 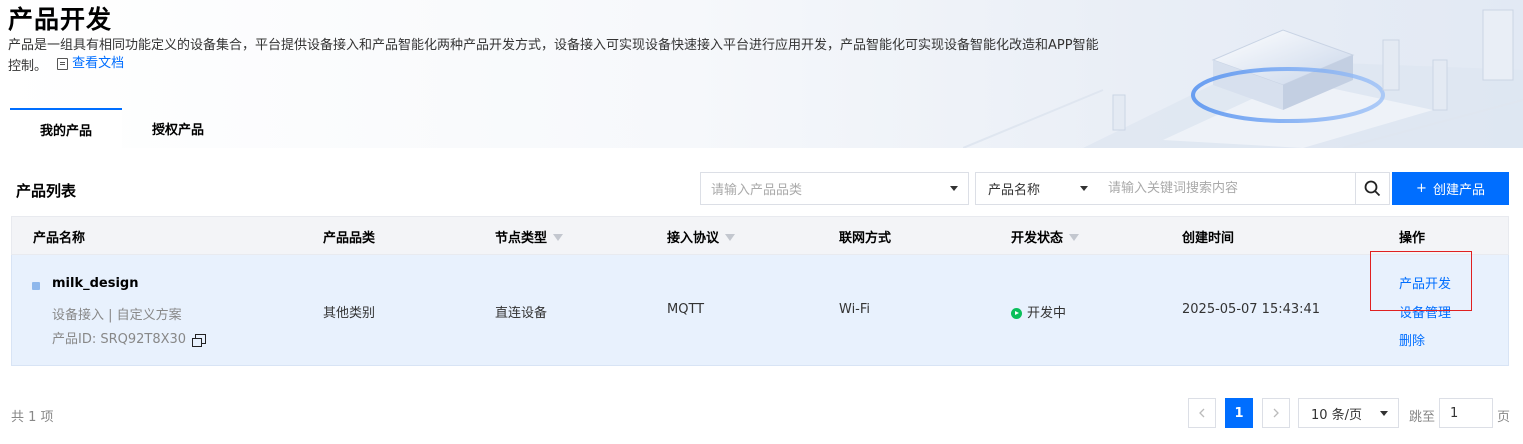 I want to click on view-docs-label: 查看文档, so click(x=98, y=63).